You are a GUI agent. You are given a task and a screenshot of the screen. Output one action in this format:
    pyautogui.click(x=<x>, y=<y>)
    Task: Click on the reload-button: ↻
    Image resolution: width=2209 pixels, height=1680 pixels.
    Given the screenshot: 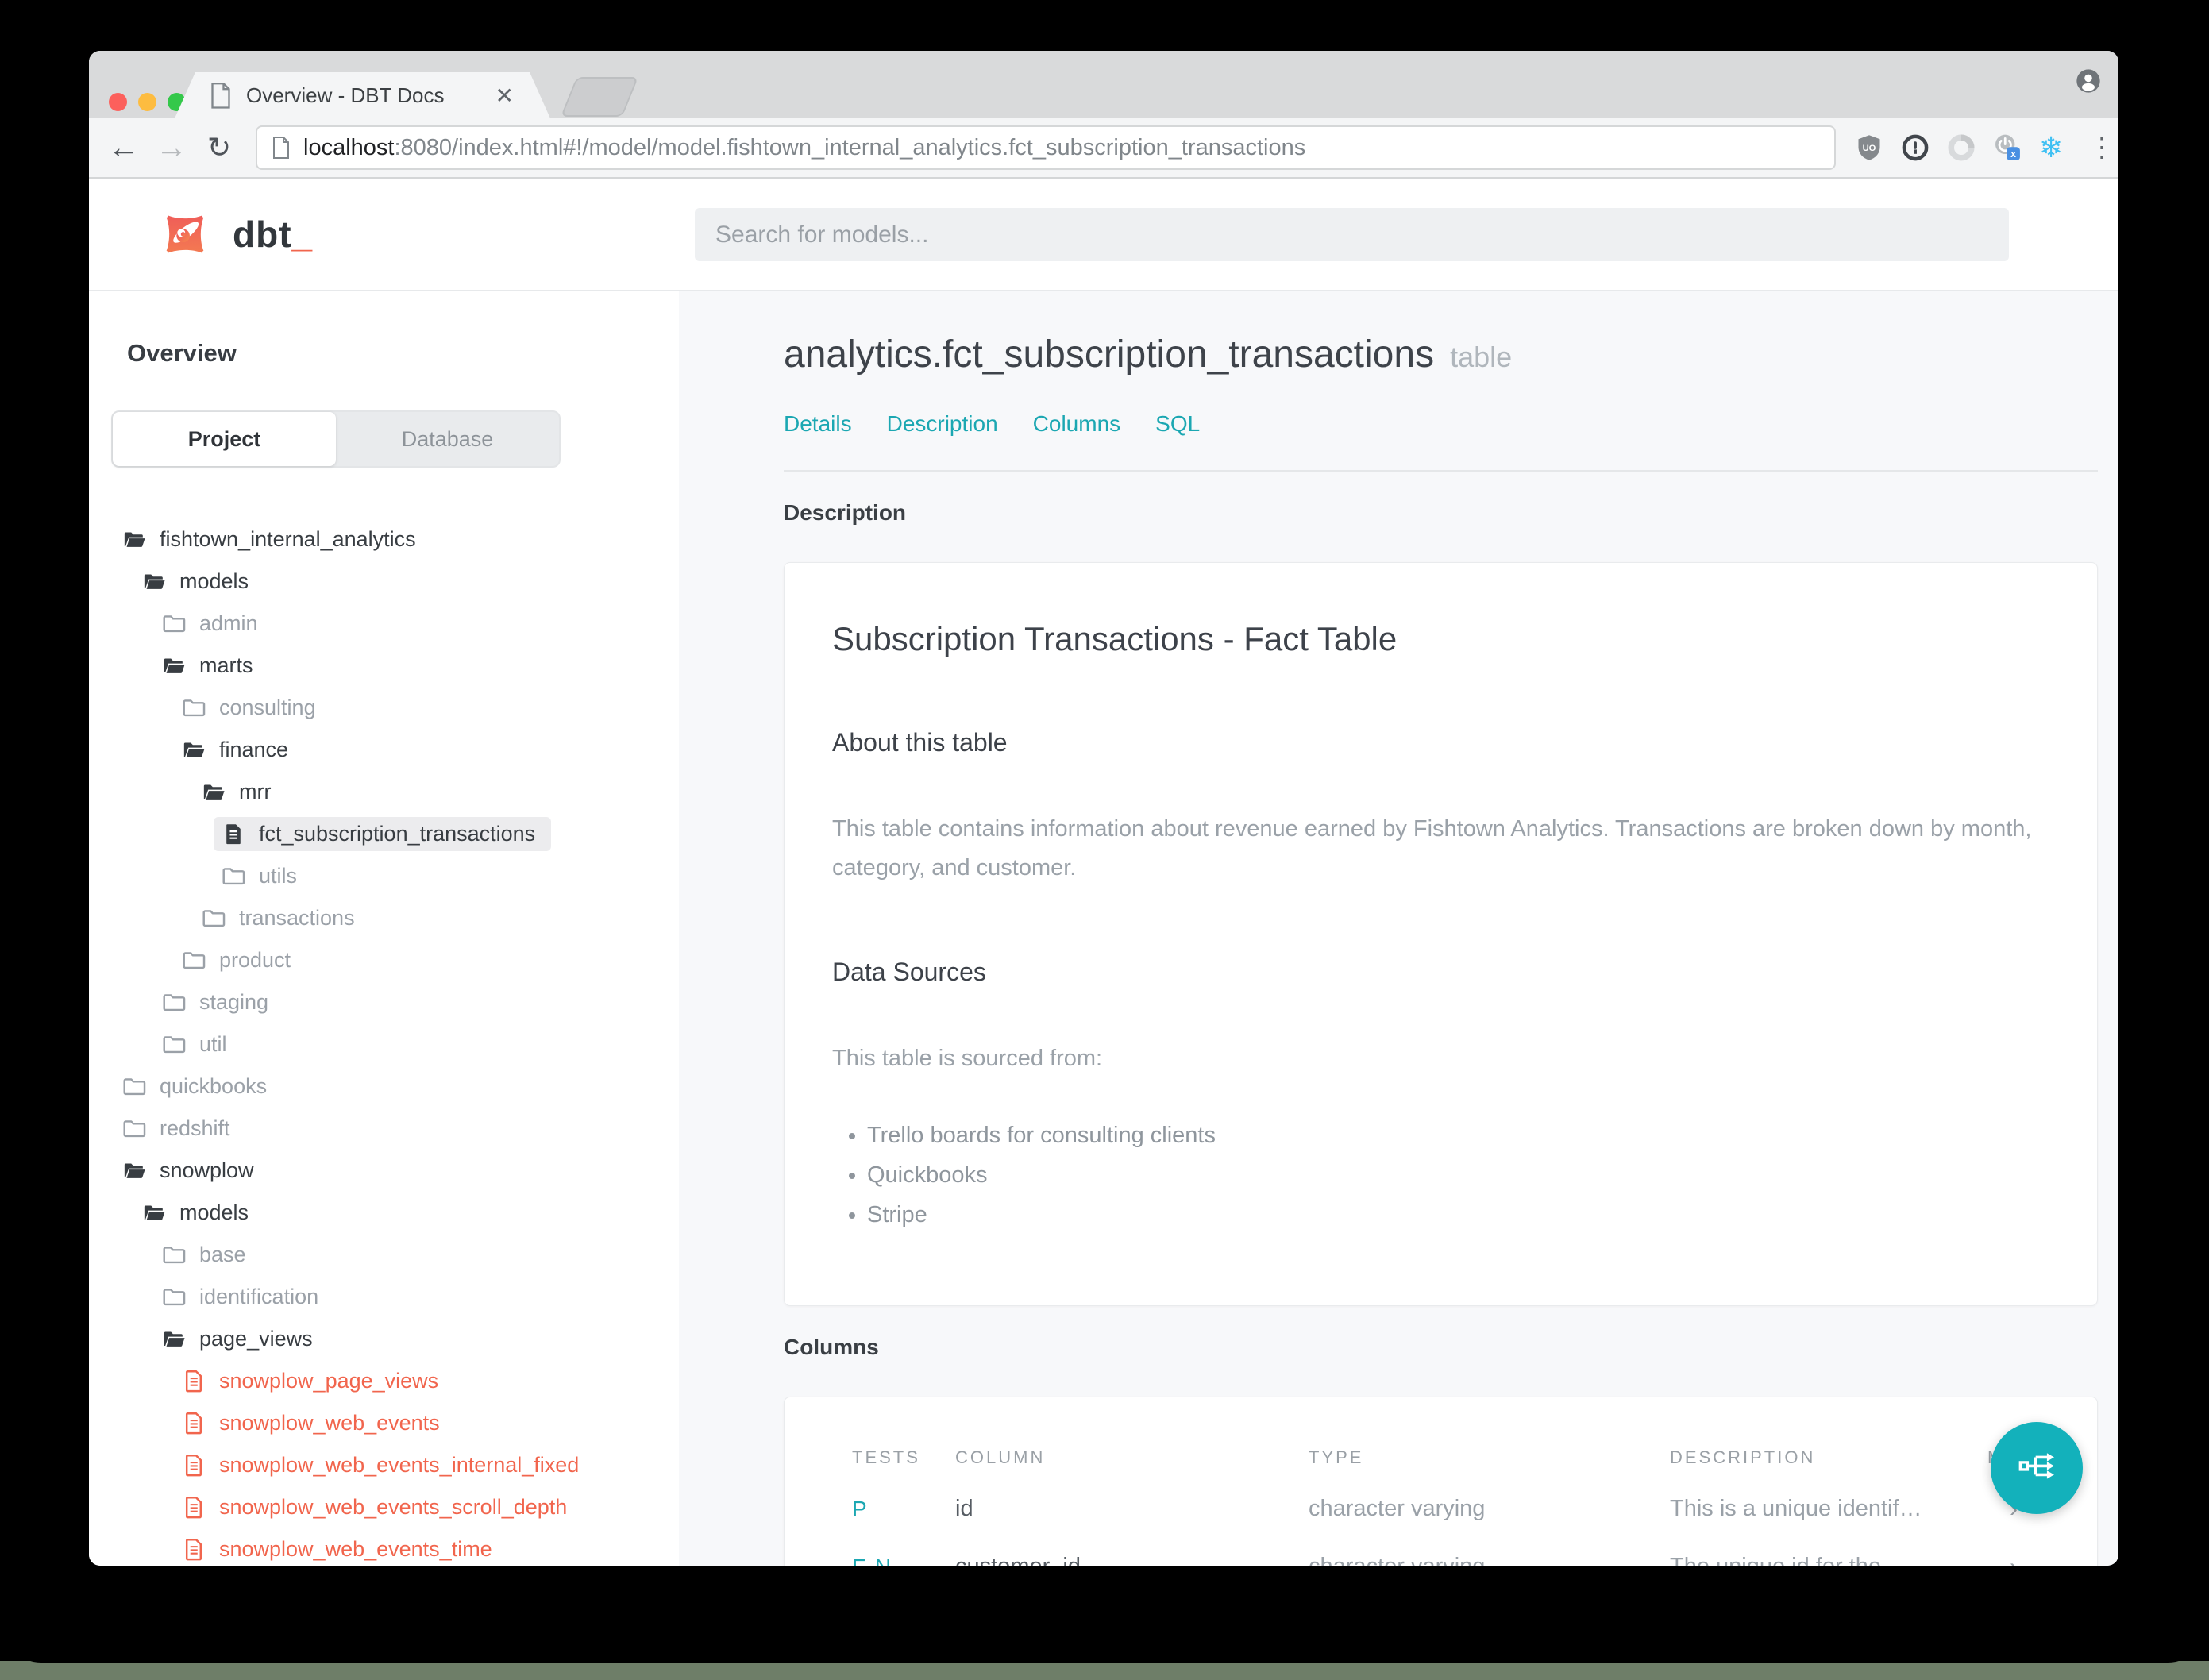 What is the action you would take?
    pyautogui.click(x=219, y=147)
    